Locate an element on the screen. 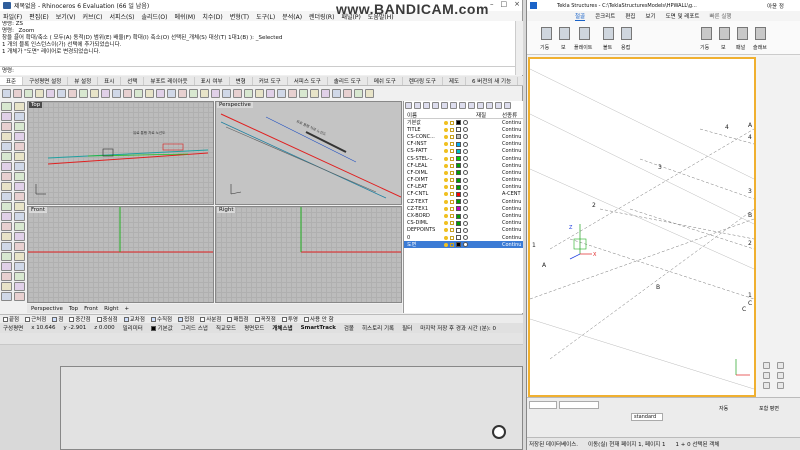  status-units: 밀리미터 is located at coordinates (133, 328).